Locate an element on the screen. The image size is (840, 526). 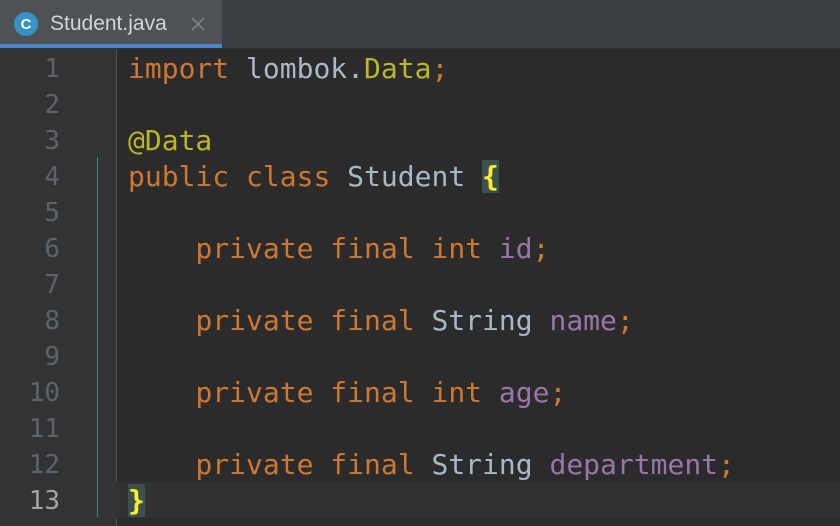
package-name: lombok. is located at coordinates (297, 68).